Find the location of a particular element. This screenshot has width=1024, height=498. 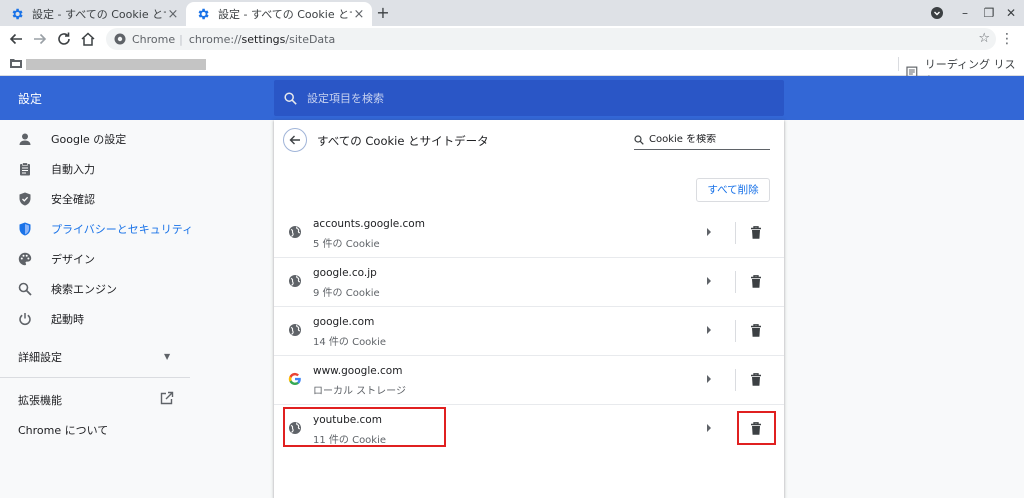

browser-tab-1: 設定 - すべての Cookie とサイト × is located at coordinates (93, 14).